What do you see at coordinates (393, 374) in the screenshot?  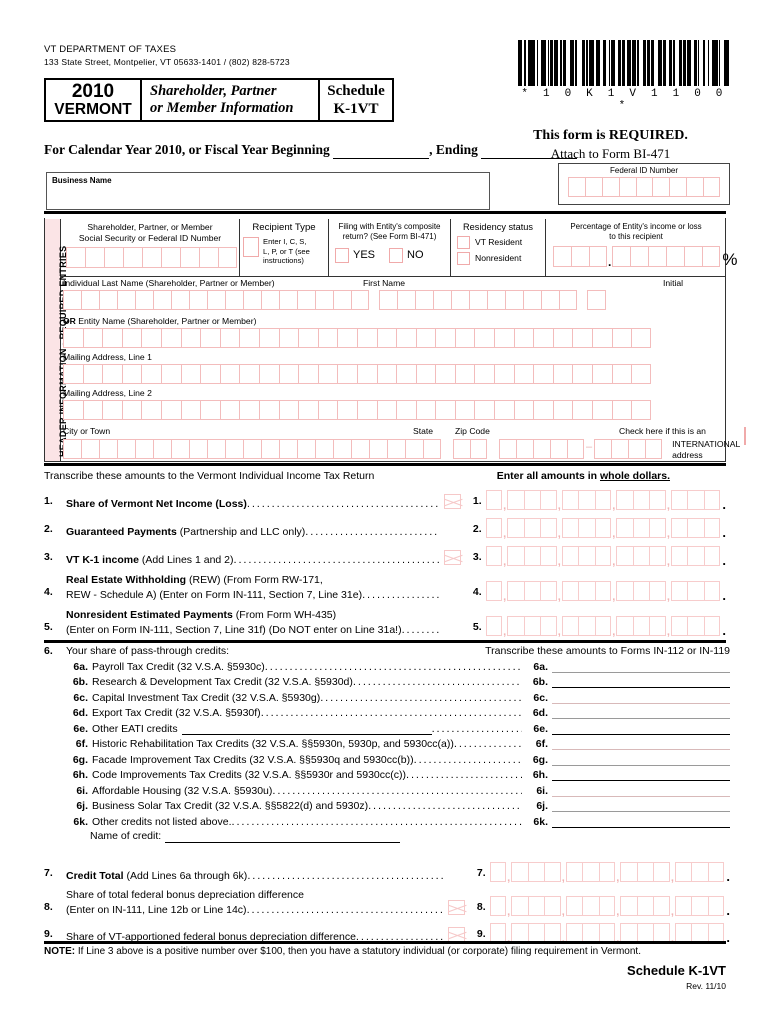 I see `mailing-address-1-boxes` at bounding box center [393, 374].